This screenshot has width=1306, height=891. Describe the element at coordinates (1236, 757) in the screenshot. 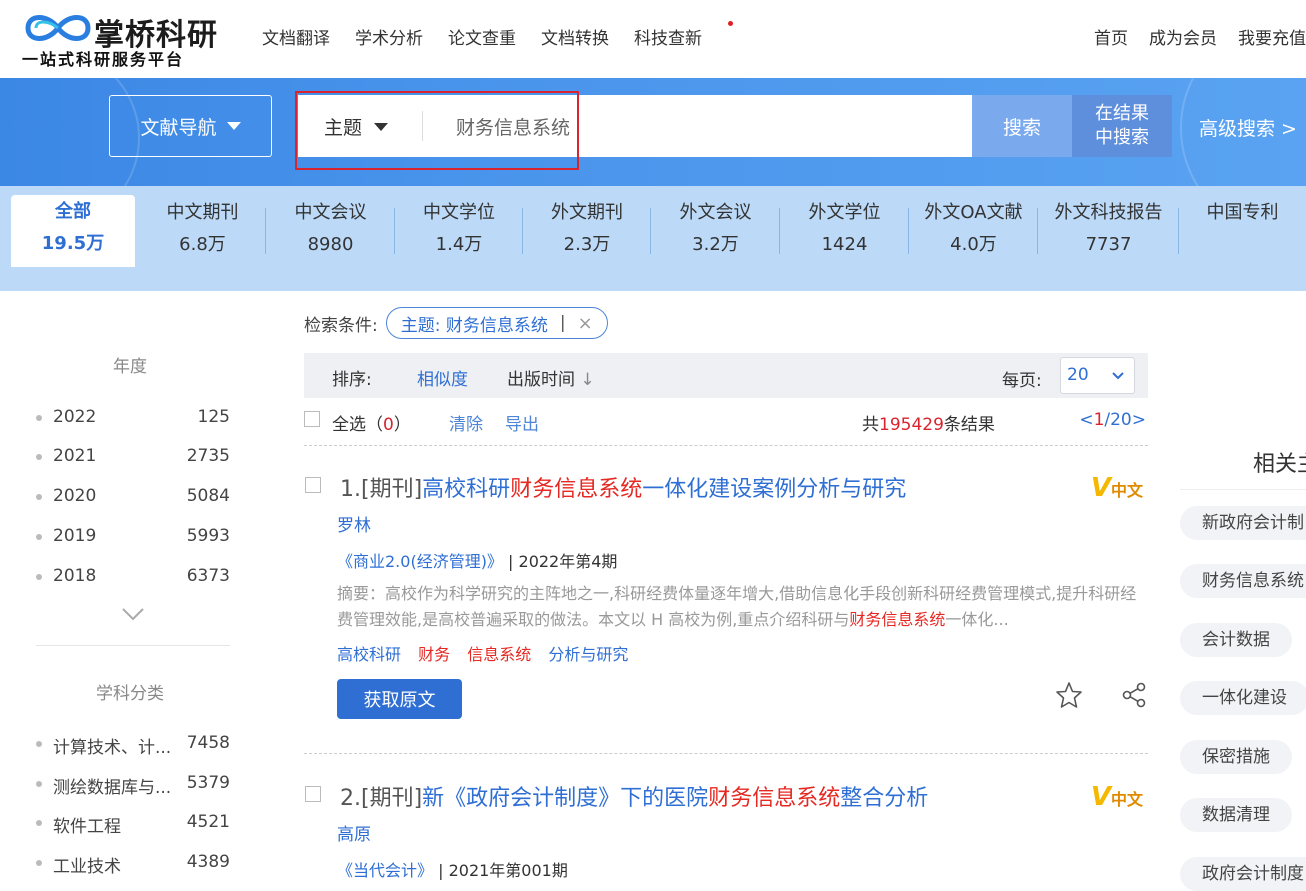

I see `related-tag: 保密措施` at that location.